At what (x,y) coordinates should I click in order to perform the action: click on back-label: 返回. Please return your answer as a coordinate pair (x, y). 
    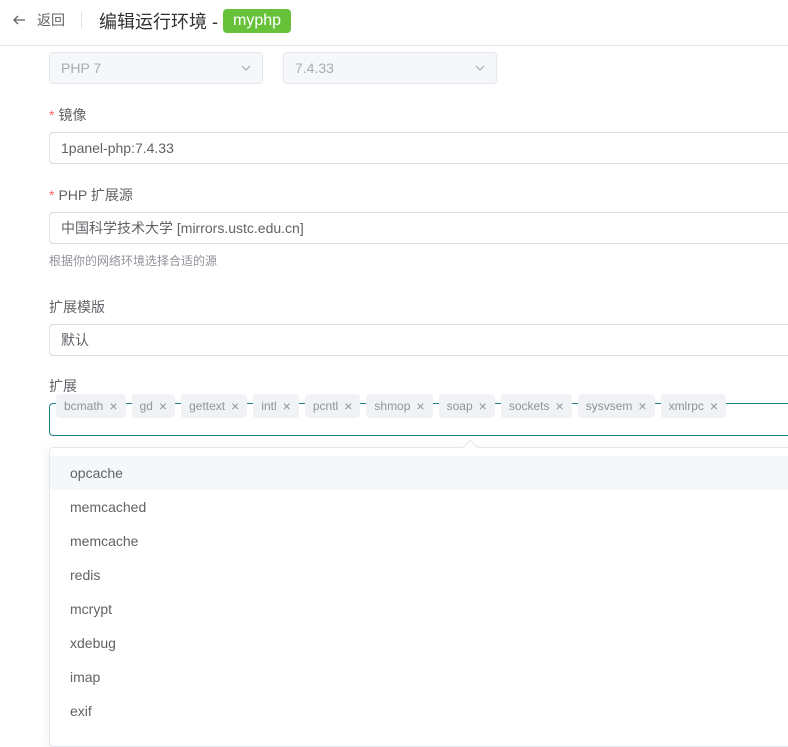
    Looking at the image, I should click on (51, 20).